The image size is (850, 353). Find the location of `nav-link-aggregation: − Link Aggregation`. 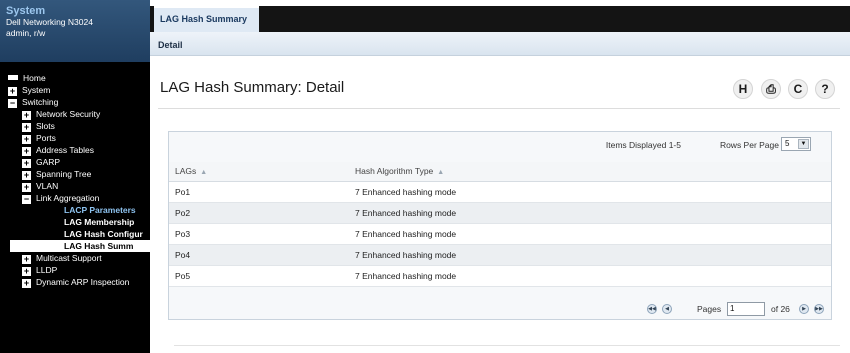

nav-link-aggregation: − Link Aggregation is located at coordinates (75, 198).